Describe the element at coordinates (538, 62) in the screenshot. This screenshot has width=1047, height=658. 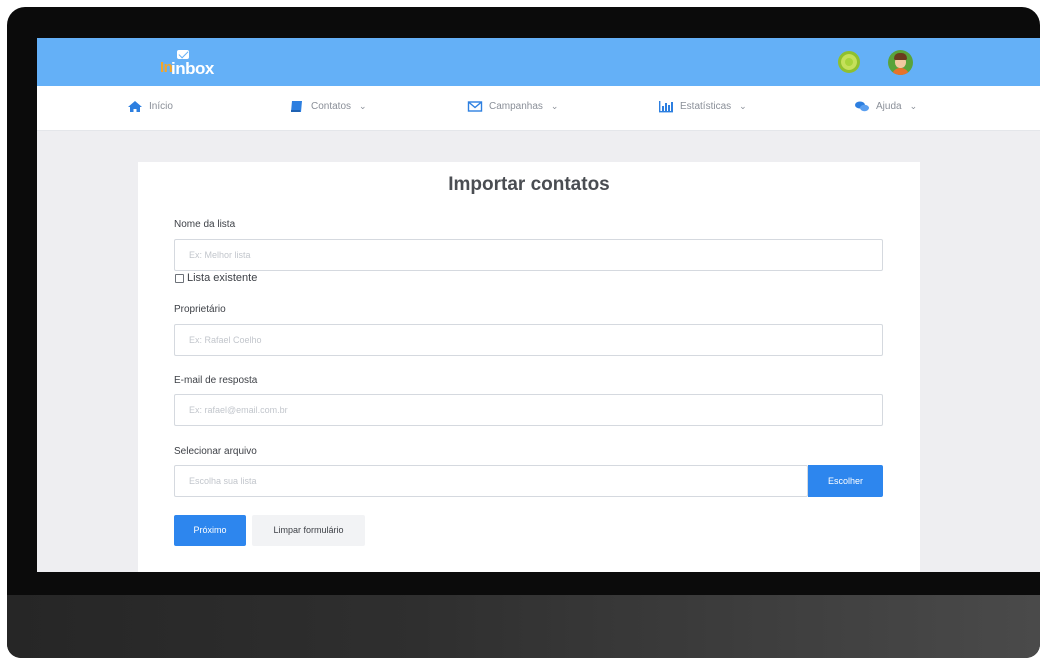
I see `top-header: In inbox` at that location.